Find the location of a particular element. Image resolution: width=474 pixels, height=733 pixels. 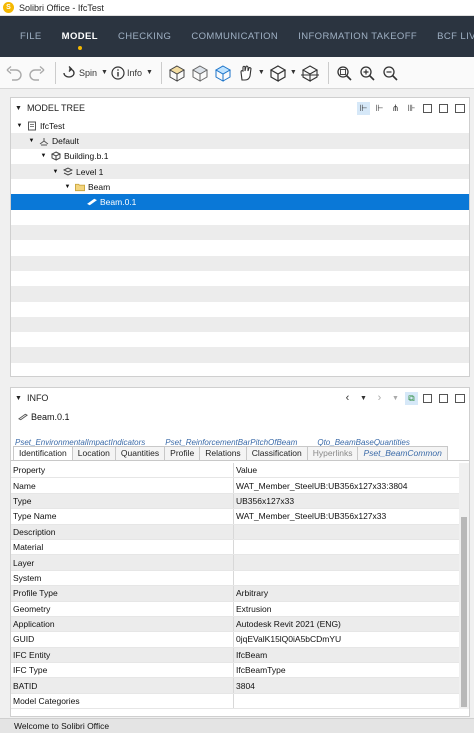

tab-pset-beamcommon: Pset_BeamCommon is located at coordinates (402, 453).